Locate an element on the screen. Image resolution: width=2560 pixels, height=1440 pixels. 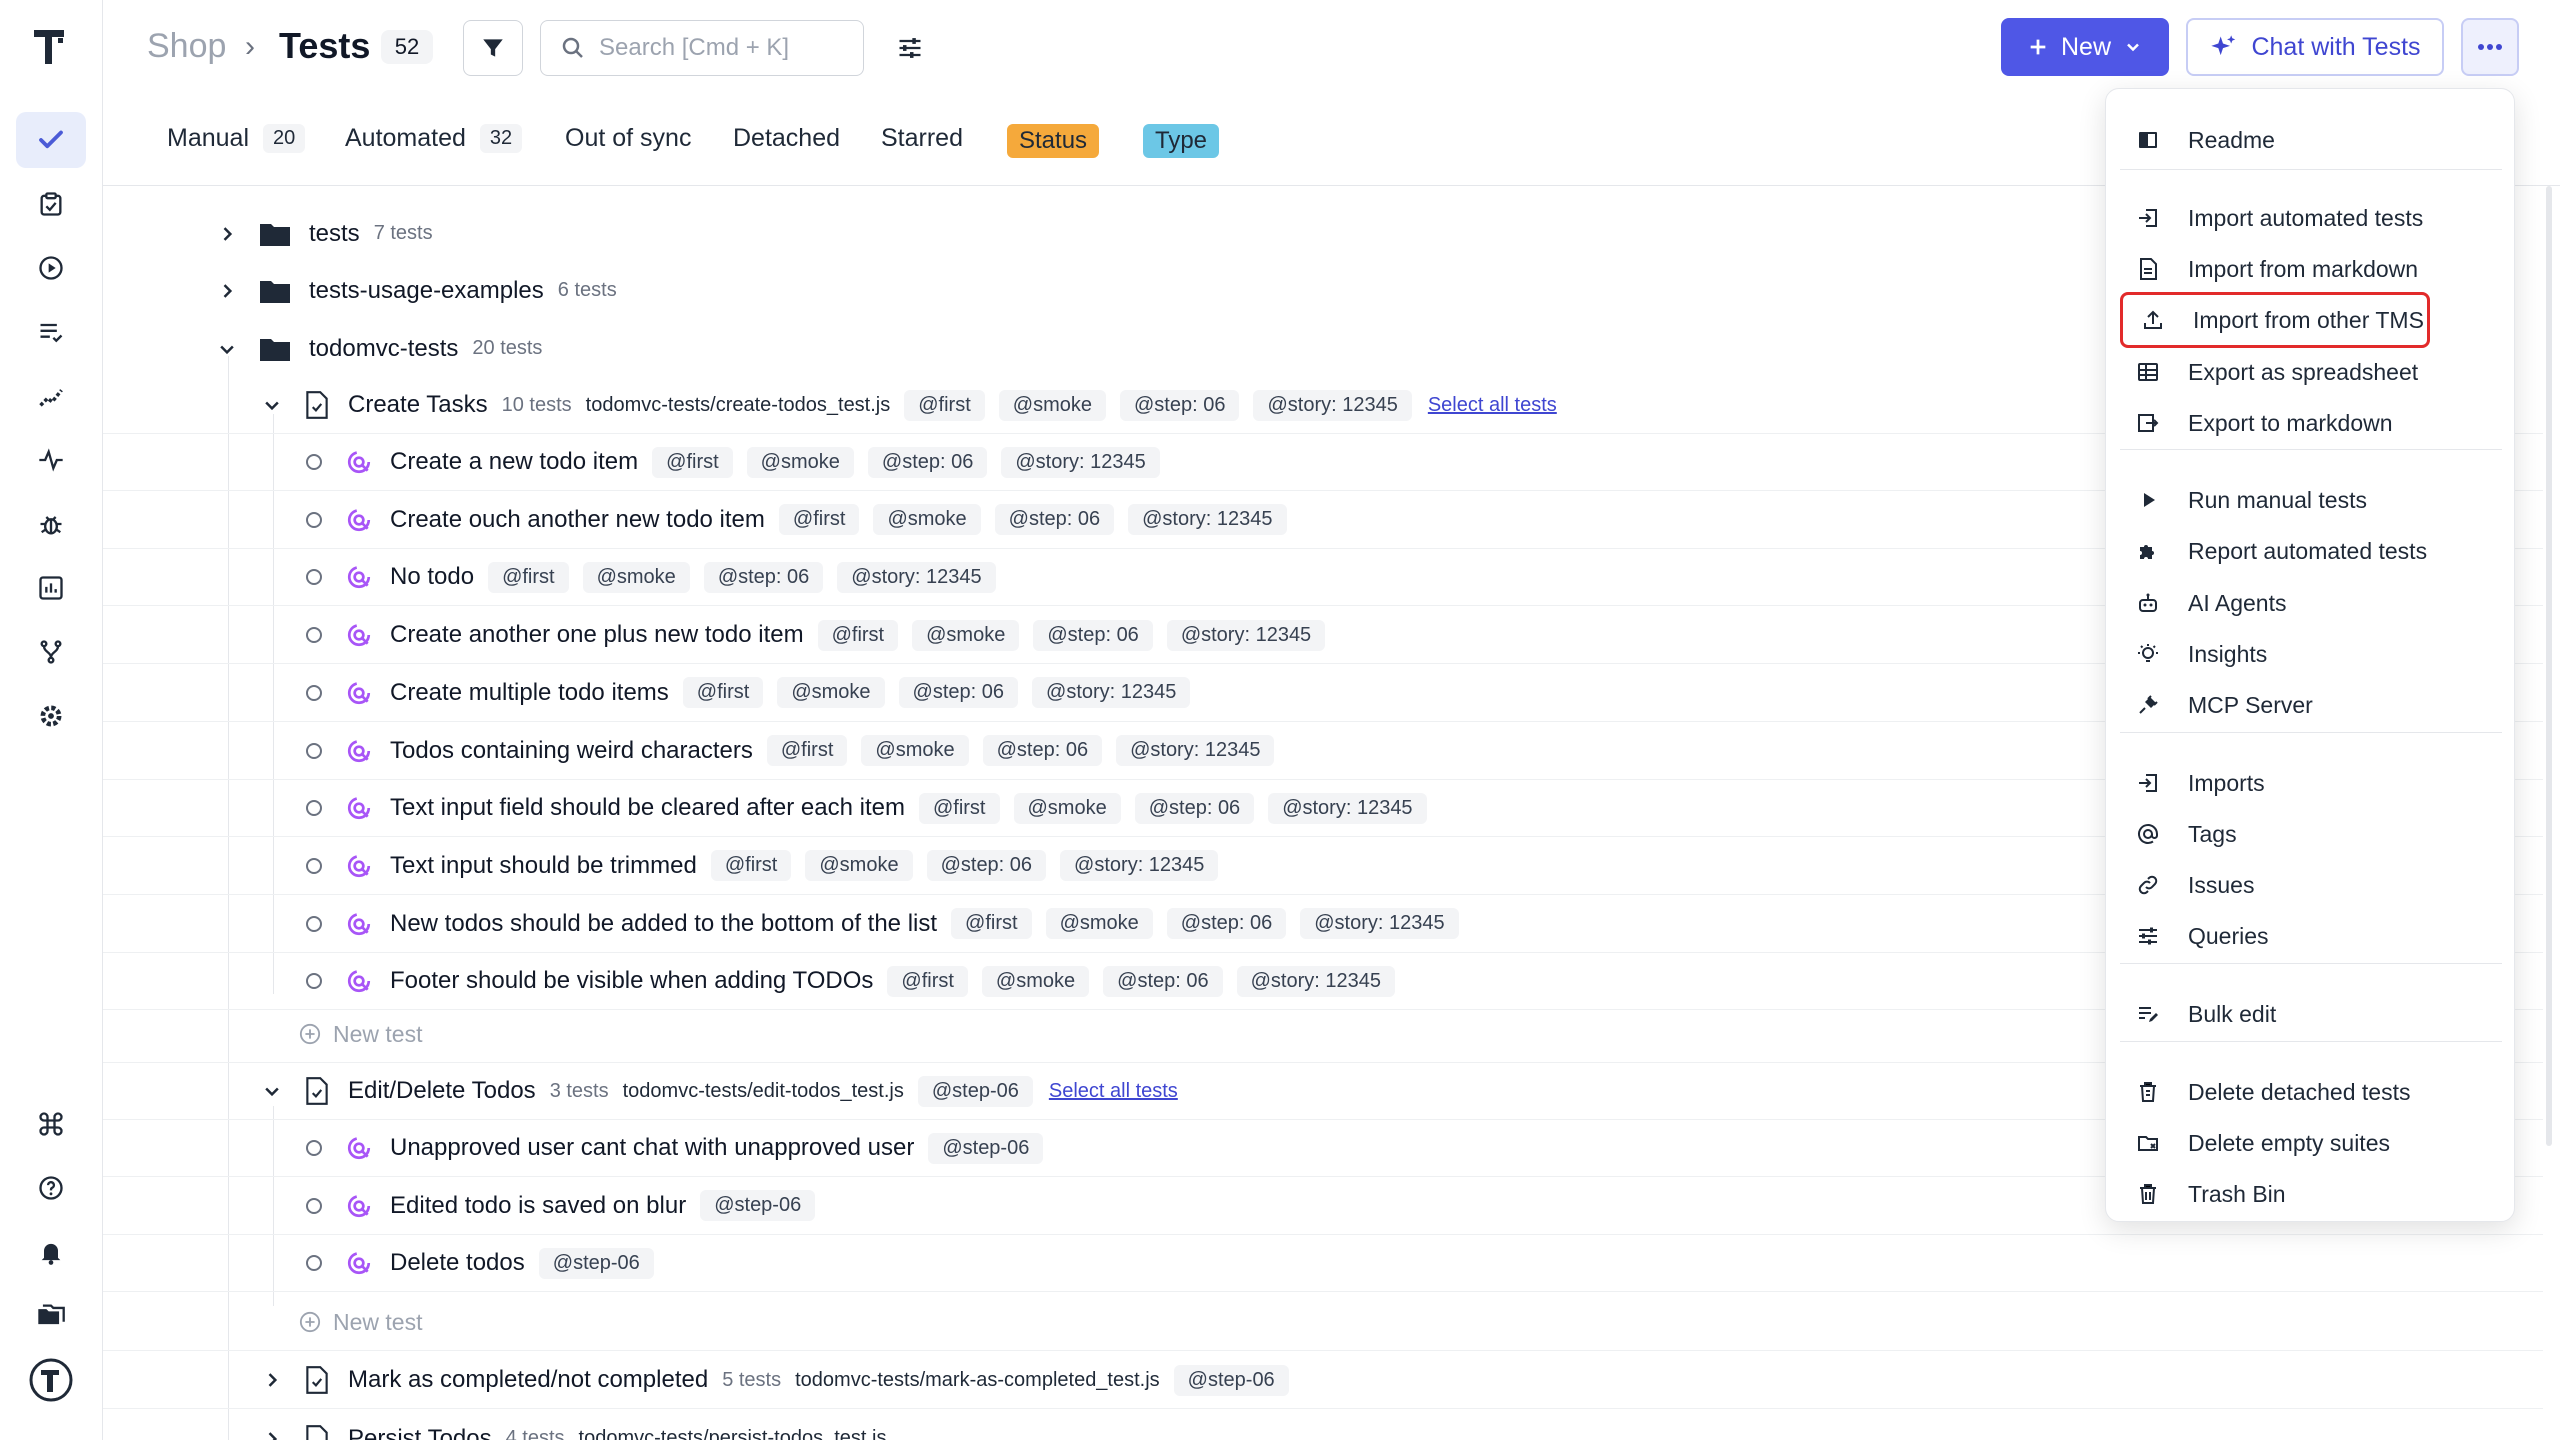
menu-item-insights: Insights is located at coordinates (2311, 654).